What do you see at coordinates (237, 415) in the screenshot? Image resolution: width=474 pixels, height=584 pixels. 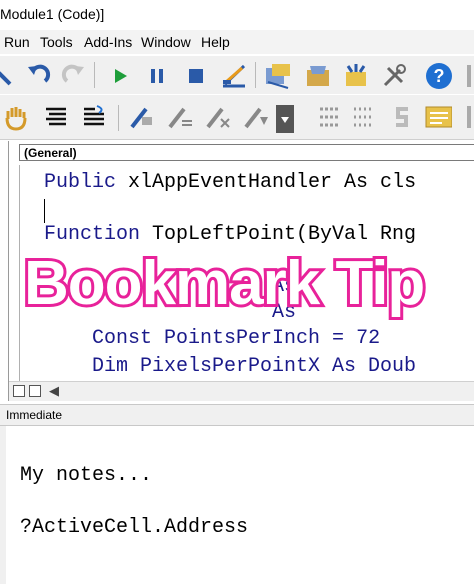 I see `immediate-window-header: Immediate` at bounding box center [237, 415].